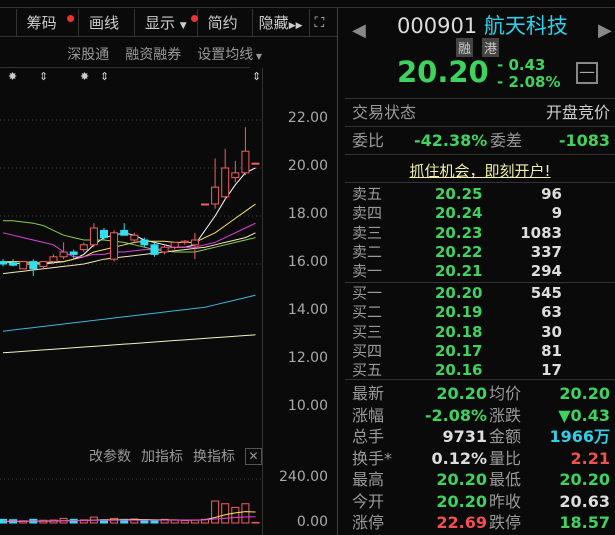 This screenshot has width=615, height=535. I want to click on level-volume: 30, so click(551, 331).